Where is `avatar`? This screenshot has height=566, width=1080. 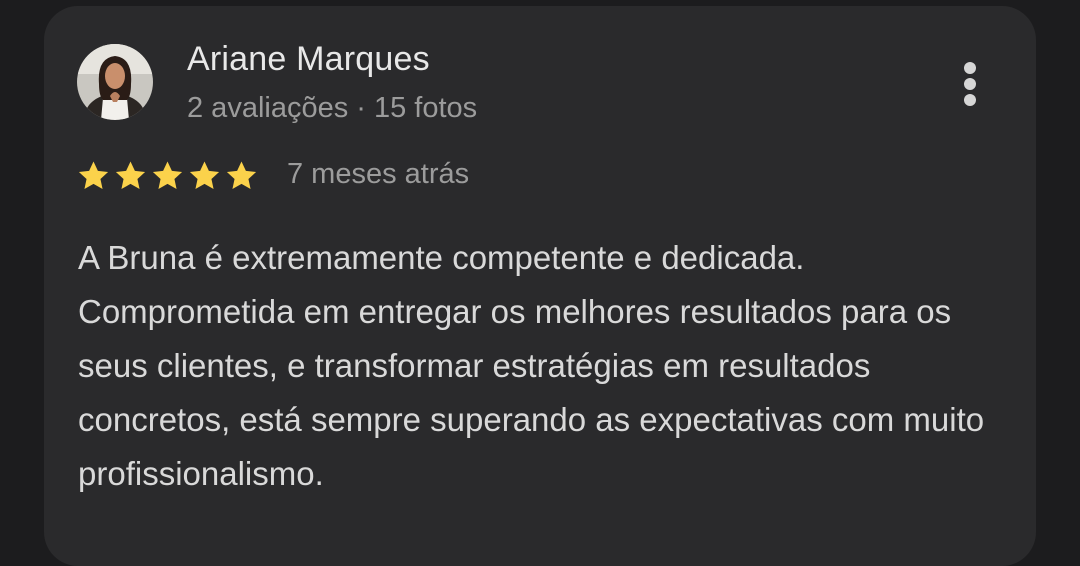
avatar is located at coordinates (115, 82).